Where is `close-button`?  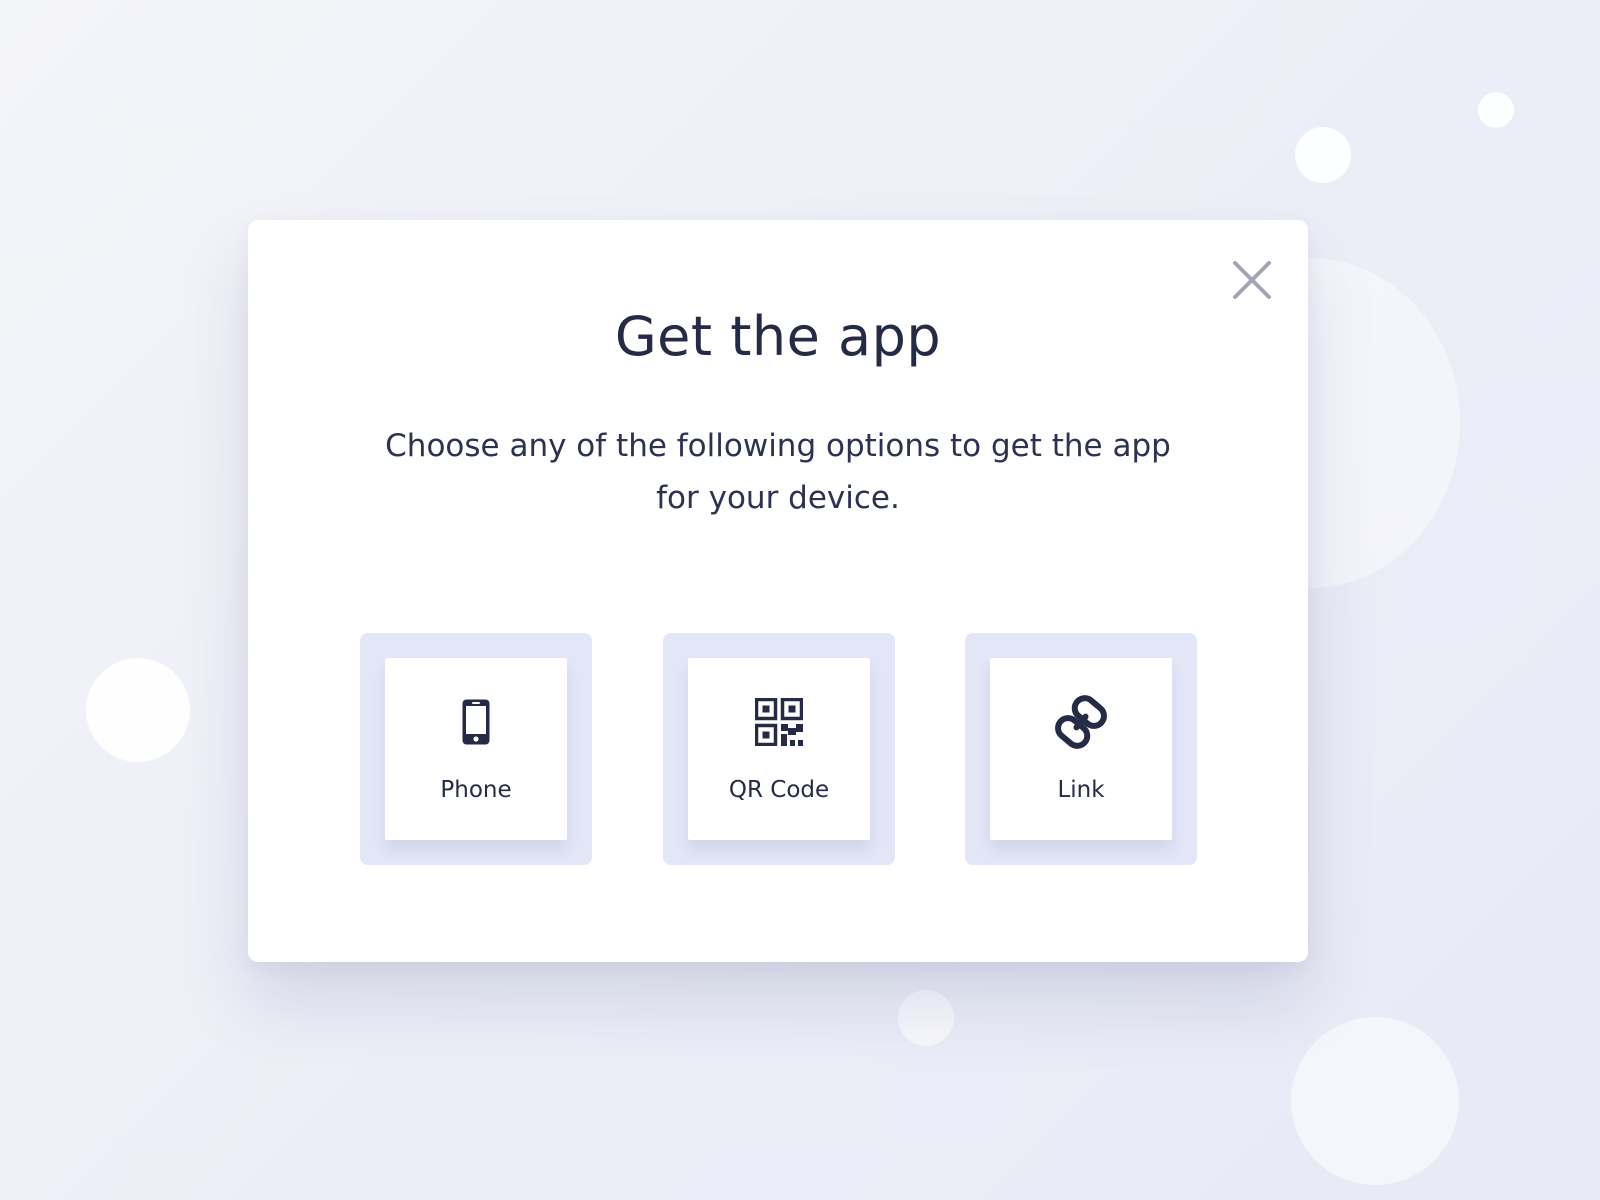
close-button is located at coordinates (1252, 280).